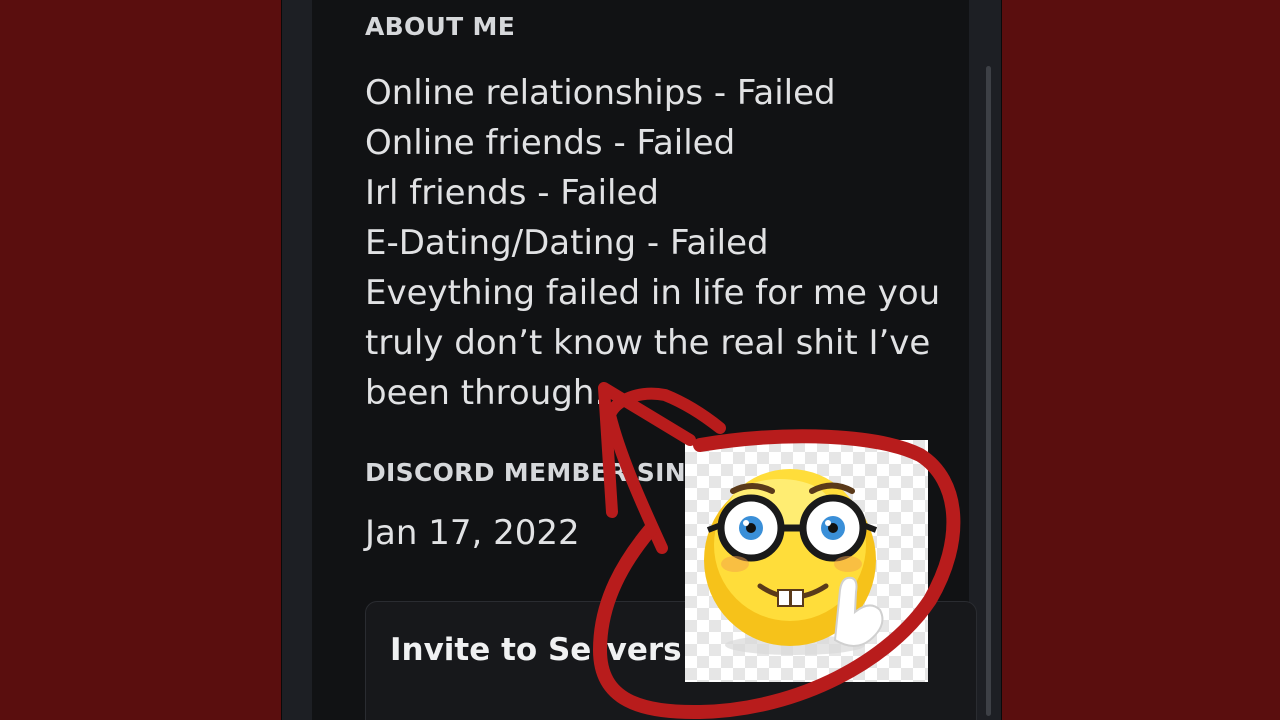 This screenshot has width=1280, height=720. What do you see at coordinates (550, 143) in the screenshot?
I see `about-line: Online friends - Failed` at bounding box center [550, 143].